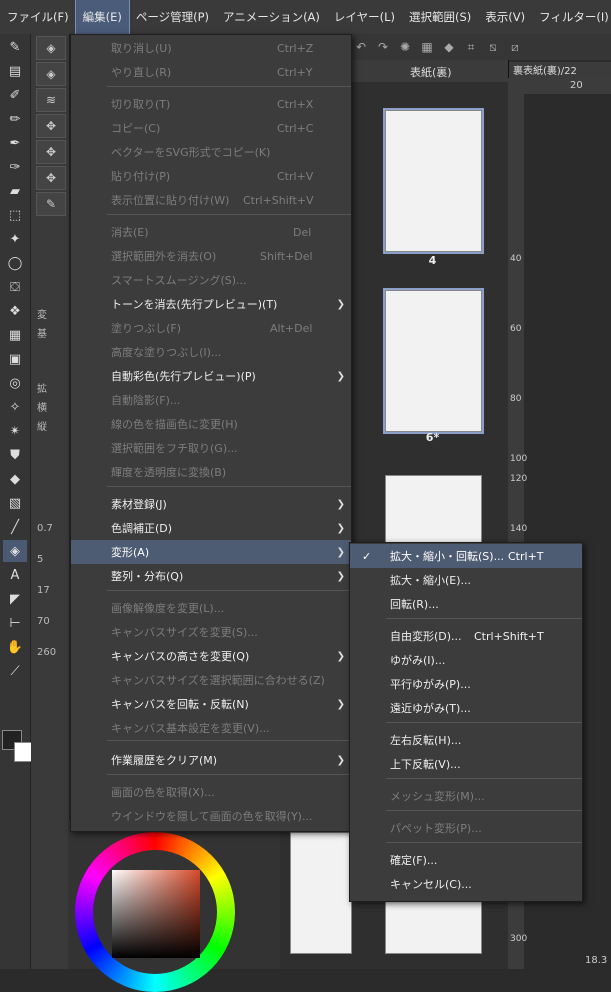 The image size is (611, 992). I want to click on grid-icon: ▦, so click(427, 47).